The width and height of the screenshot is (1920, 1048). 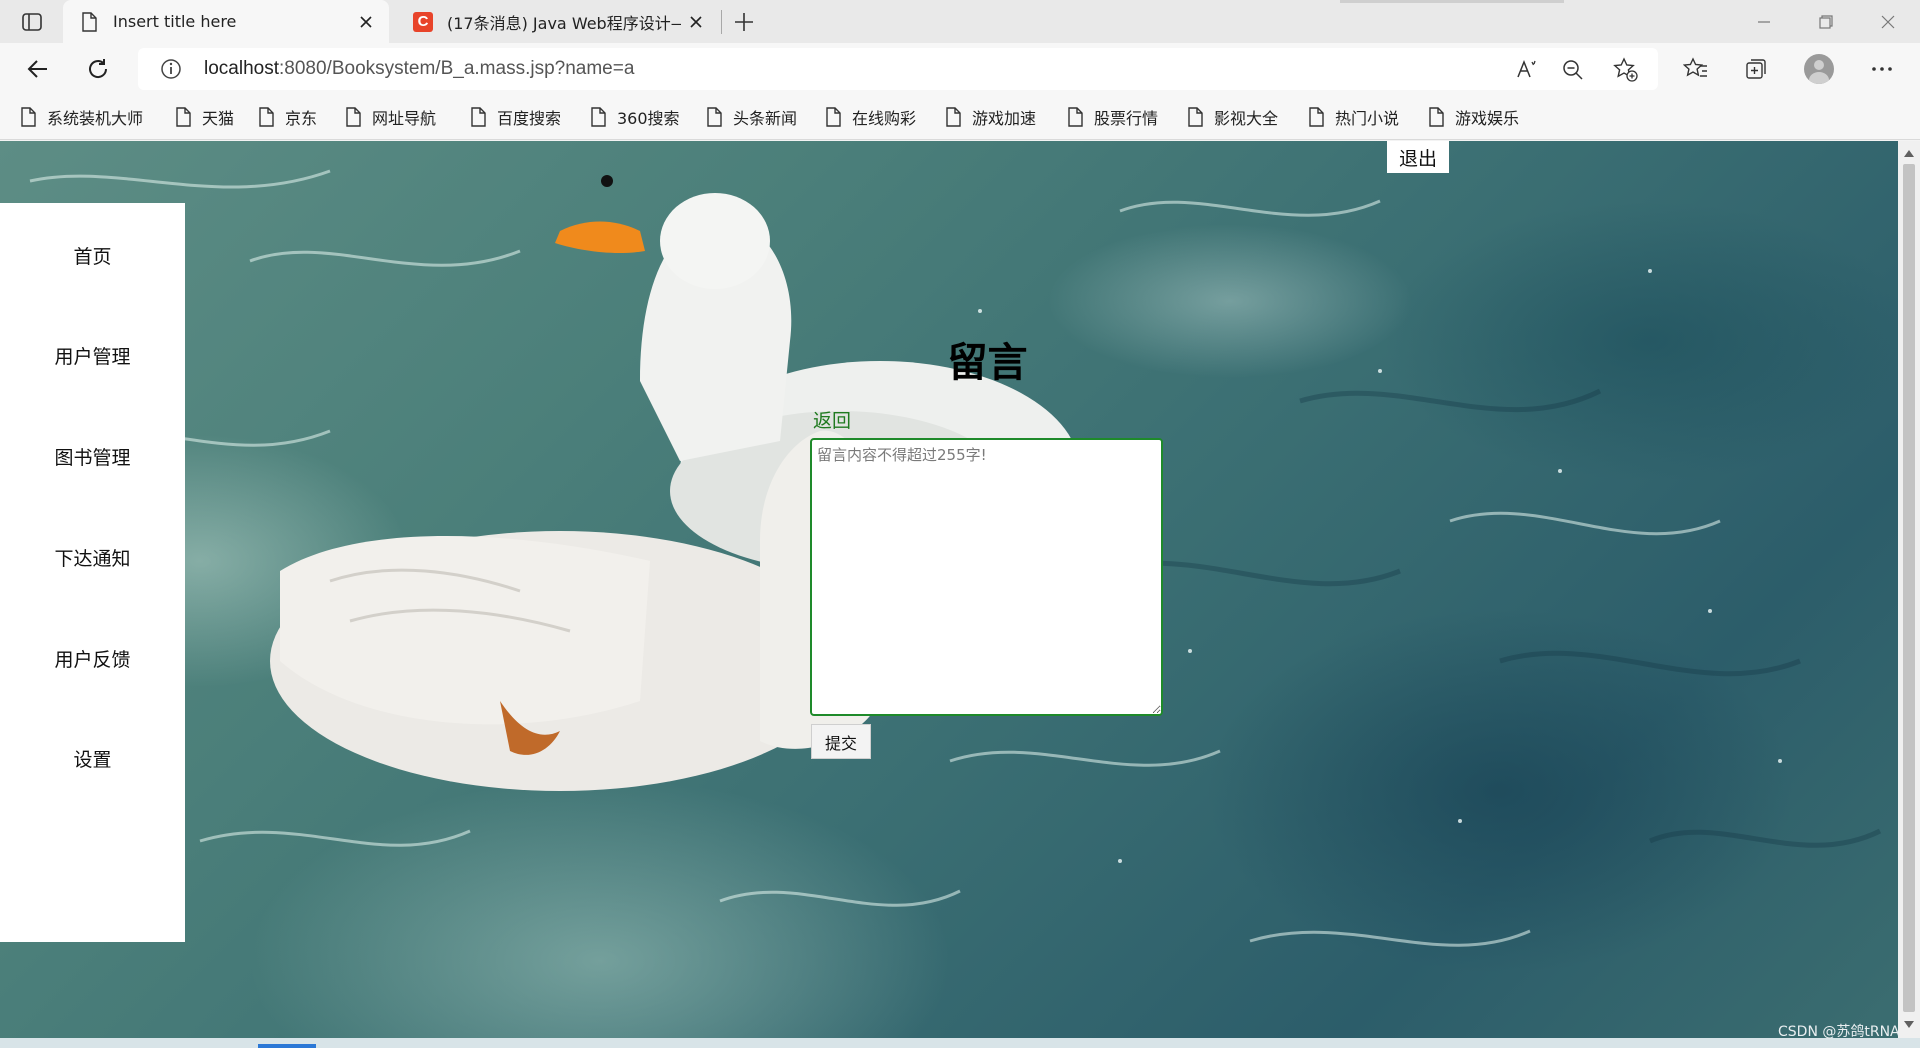 I want to click on close-window-icon, so click(x=1888, y=21).